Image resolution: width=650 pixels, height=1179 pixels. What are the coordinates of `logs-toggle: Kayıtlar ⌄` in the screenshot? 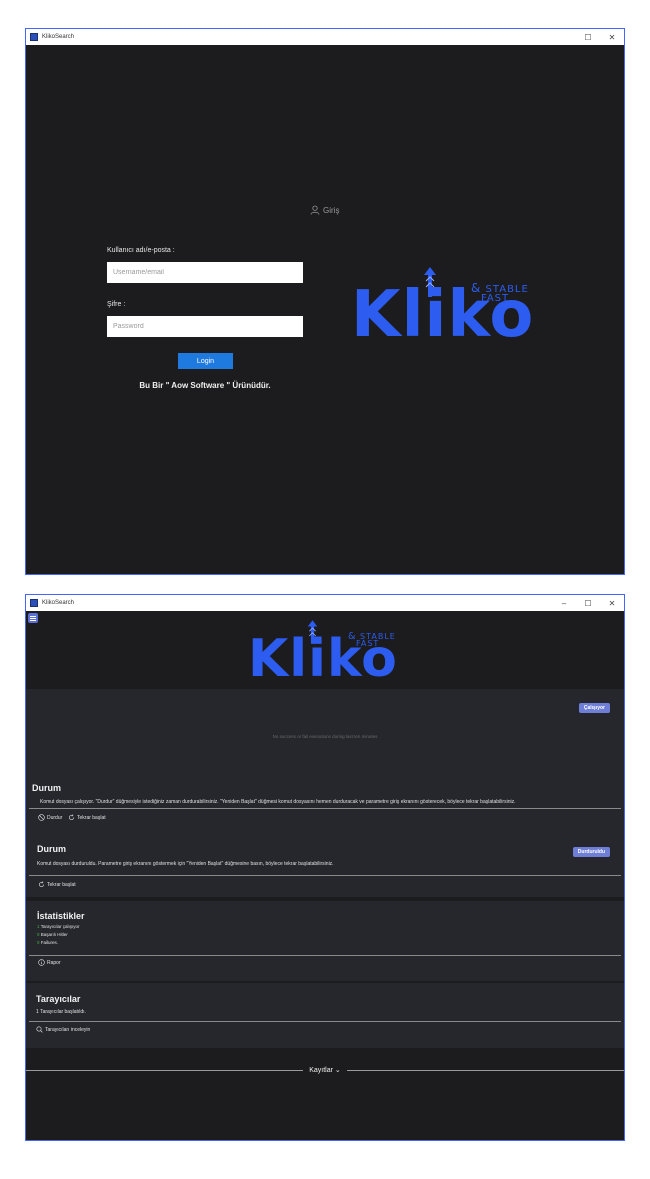 It's located at (325, 1070).